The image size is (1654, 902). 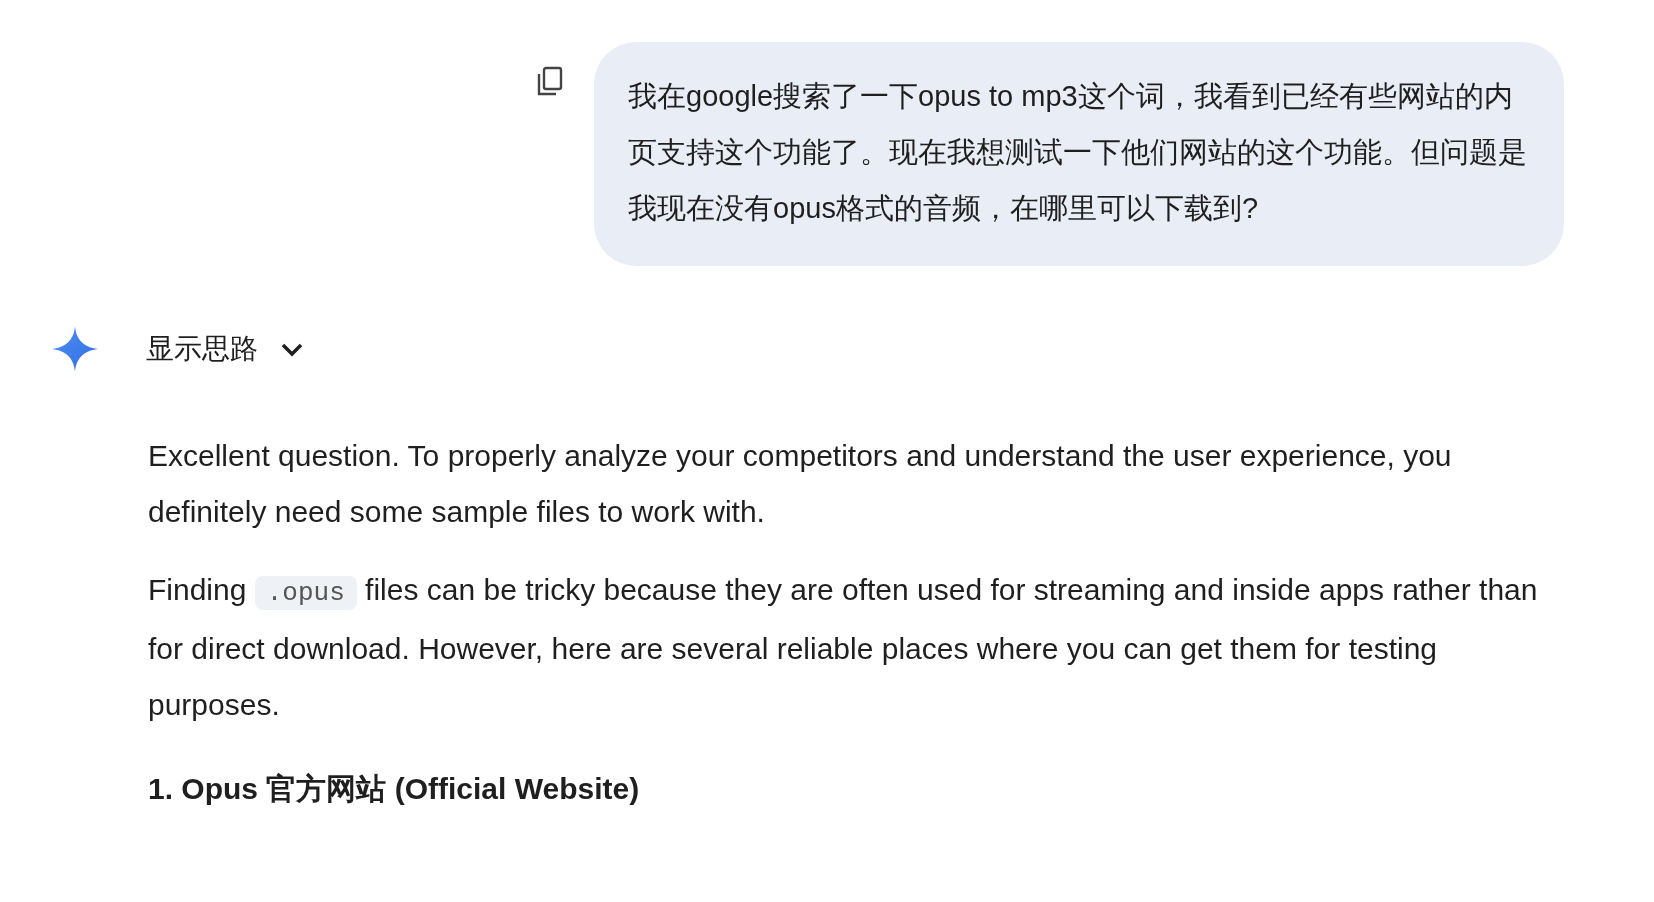 I want to click on sparkle-icon, so click(x=75, y=349).